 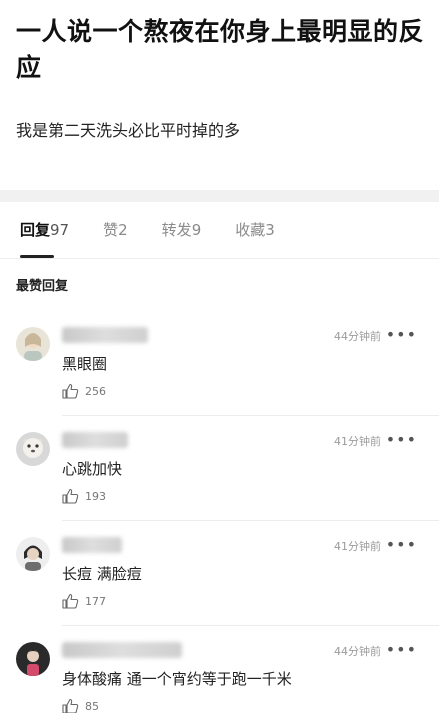 What do you see at coordinates (84, 601) in the screenshot?
I see `like-button: 177` at bounding box center [84, 601].